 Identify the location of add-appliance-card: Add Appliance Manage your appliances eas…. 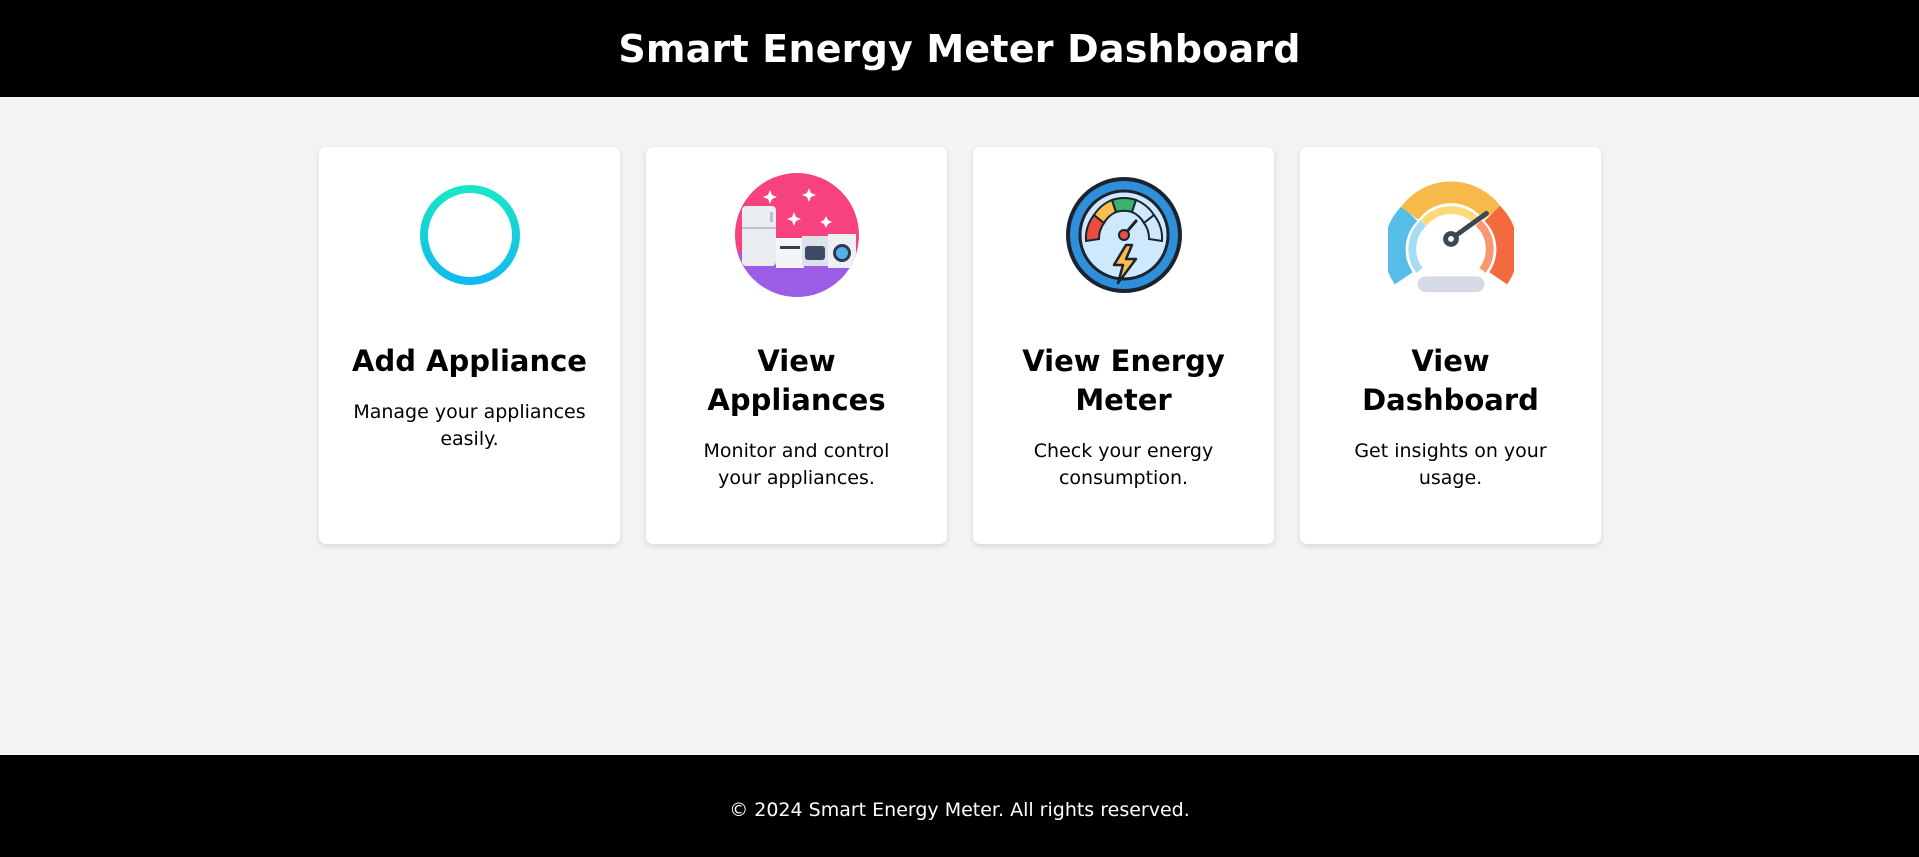
(469, 345).